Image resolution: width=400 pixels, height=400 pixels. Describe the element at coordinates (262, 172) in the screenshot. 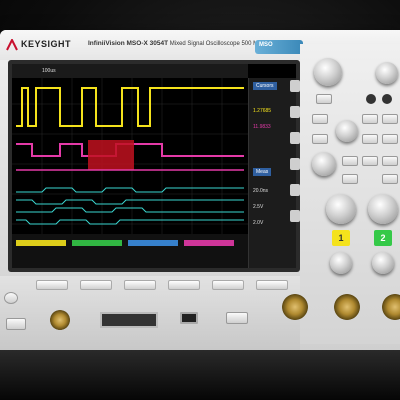

I see `meas-header: Meas` at that location.